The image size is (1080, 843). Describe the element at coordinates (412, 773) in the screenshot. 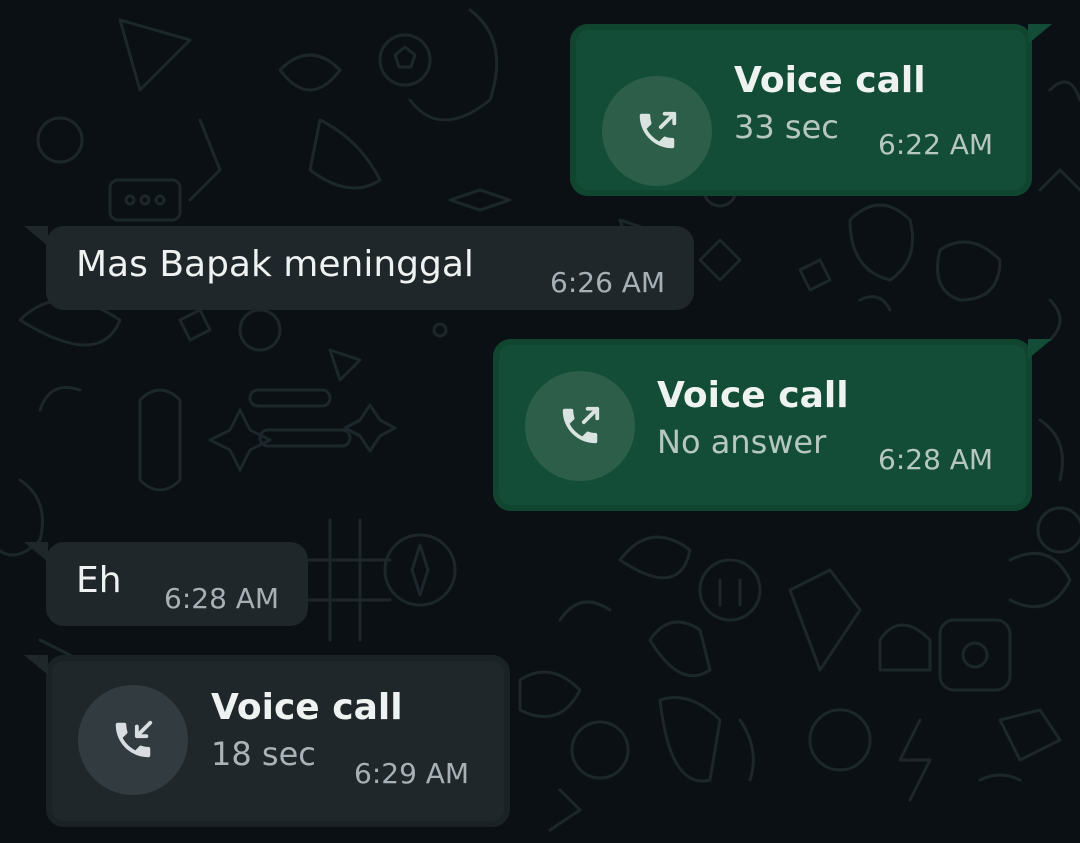

I see `message-time: 6:29 AM` at that location.